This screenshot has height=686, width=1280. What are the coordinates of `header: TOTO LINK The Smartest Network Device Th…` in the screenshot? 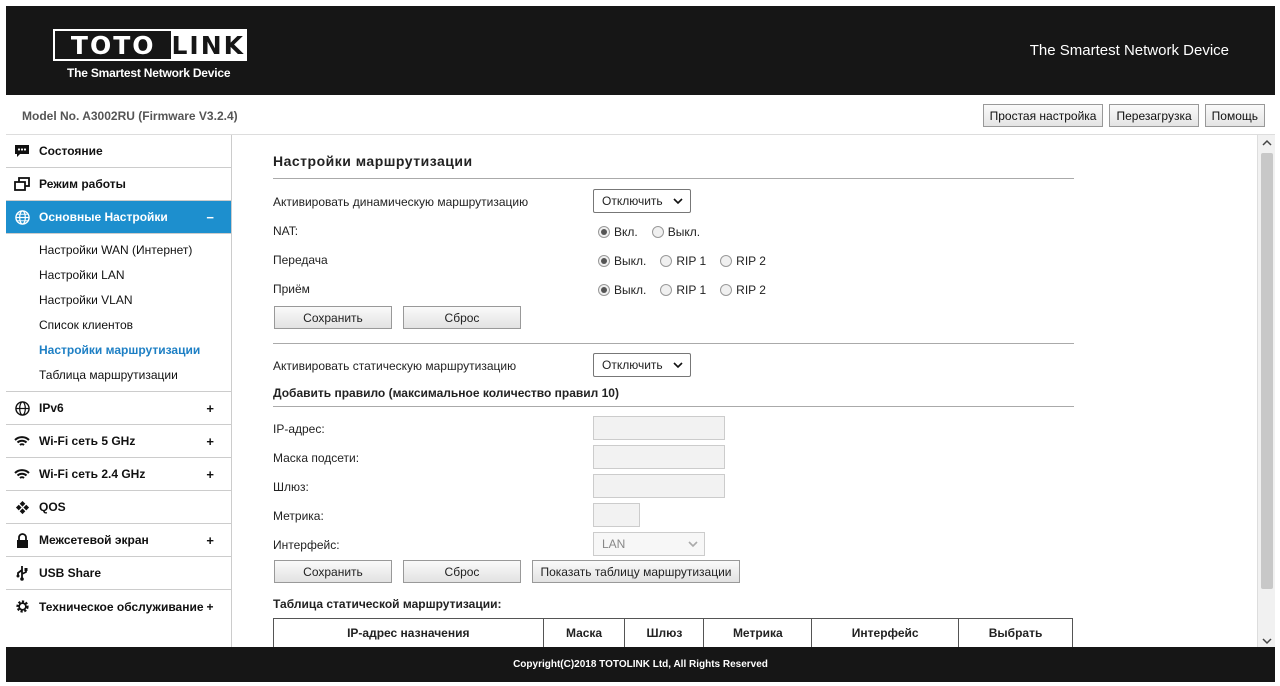 It's located at (640, 50).